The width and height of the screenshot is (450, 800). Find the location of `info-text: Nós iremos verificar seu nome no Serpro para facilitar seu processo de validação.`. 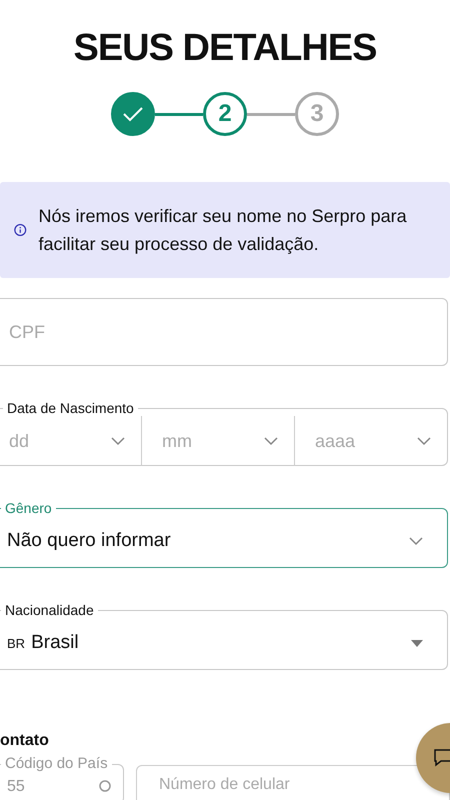

info-text: Nós iremos verificar seu nome no Serpro para facilitar seu processo de validação. is located at coordinates (223, 230).